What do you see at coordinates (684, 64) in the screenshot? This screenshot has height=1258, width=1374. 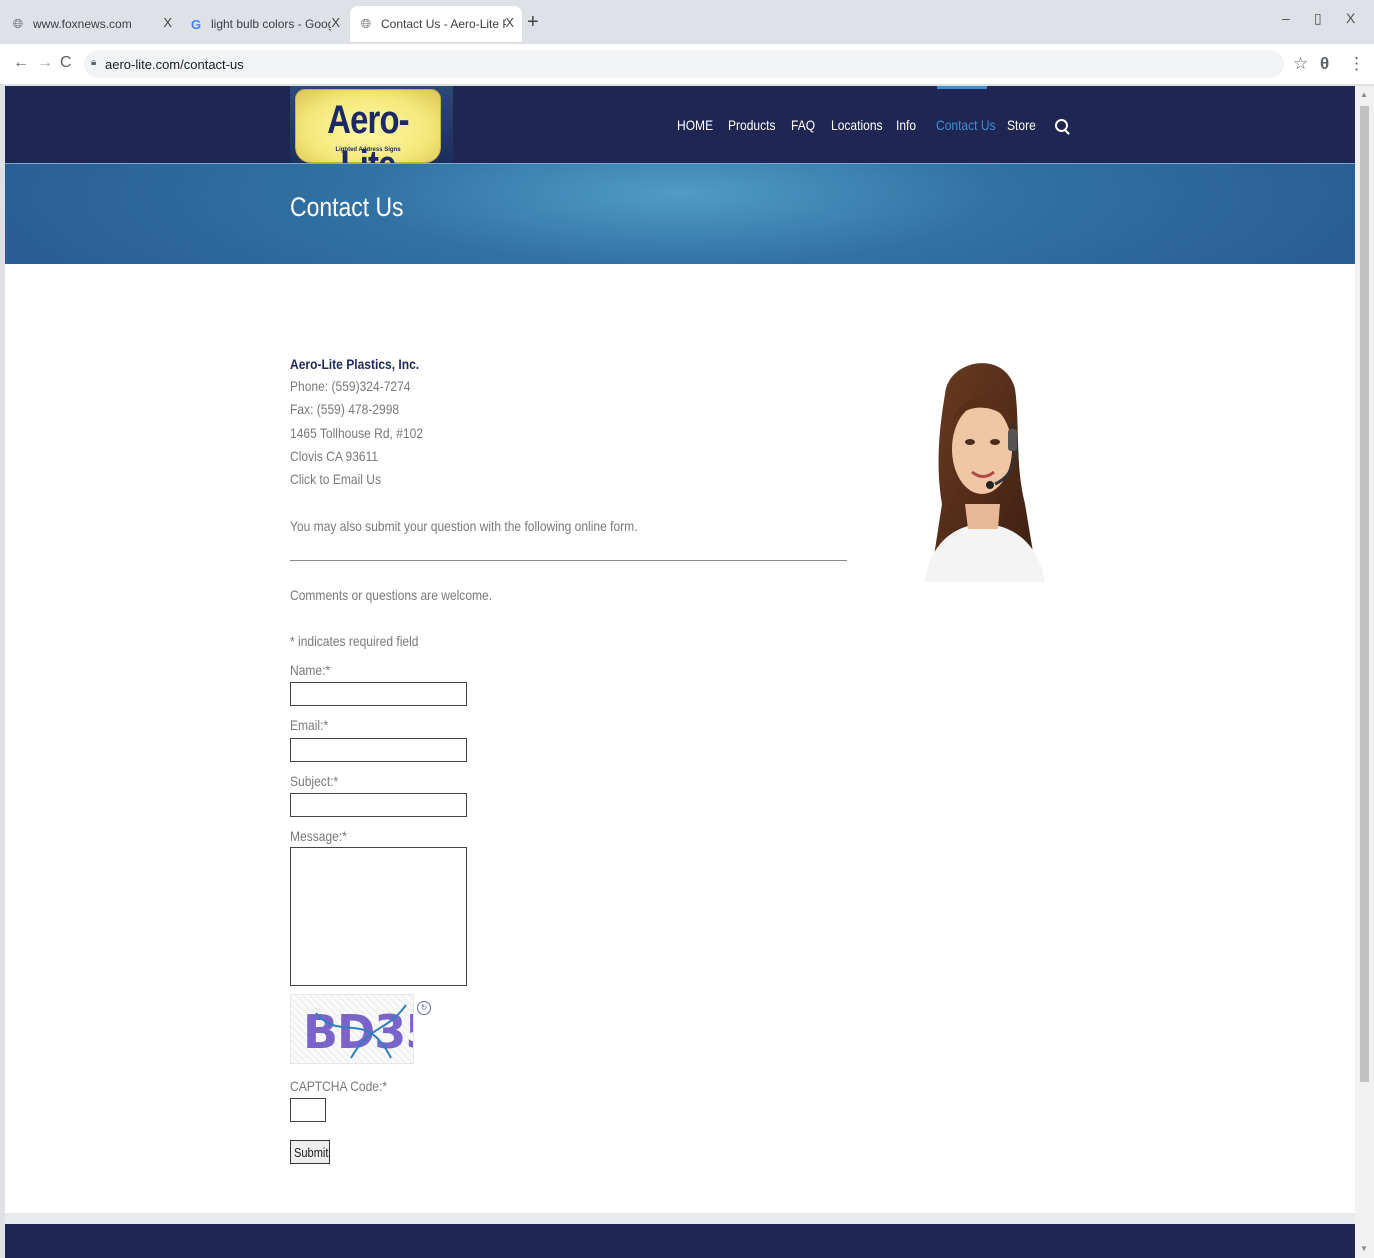 I see `address-bar` at bounding box center [684, 64].